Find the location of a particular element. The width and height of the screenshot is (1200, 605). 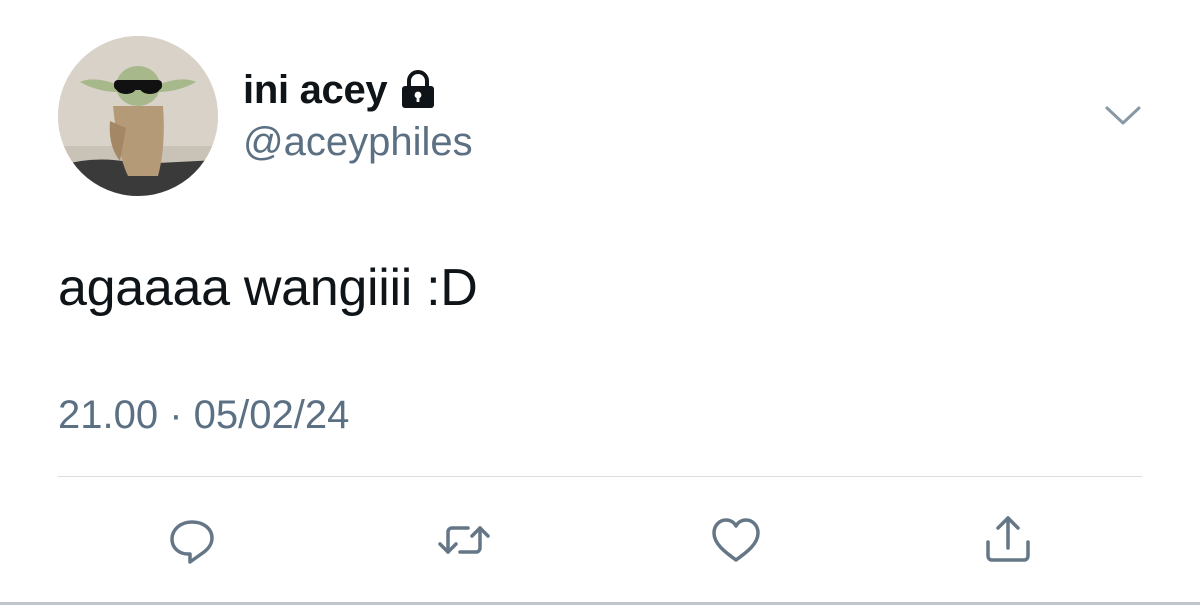

display-name-row: ini acey is located at coordinates (340, 90).